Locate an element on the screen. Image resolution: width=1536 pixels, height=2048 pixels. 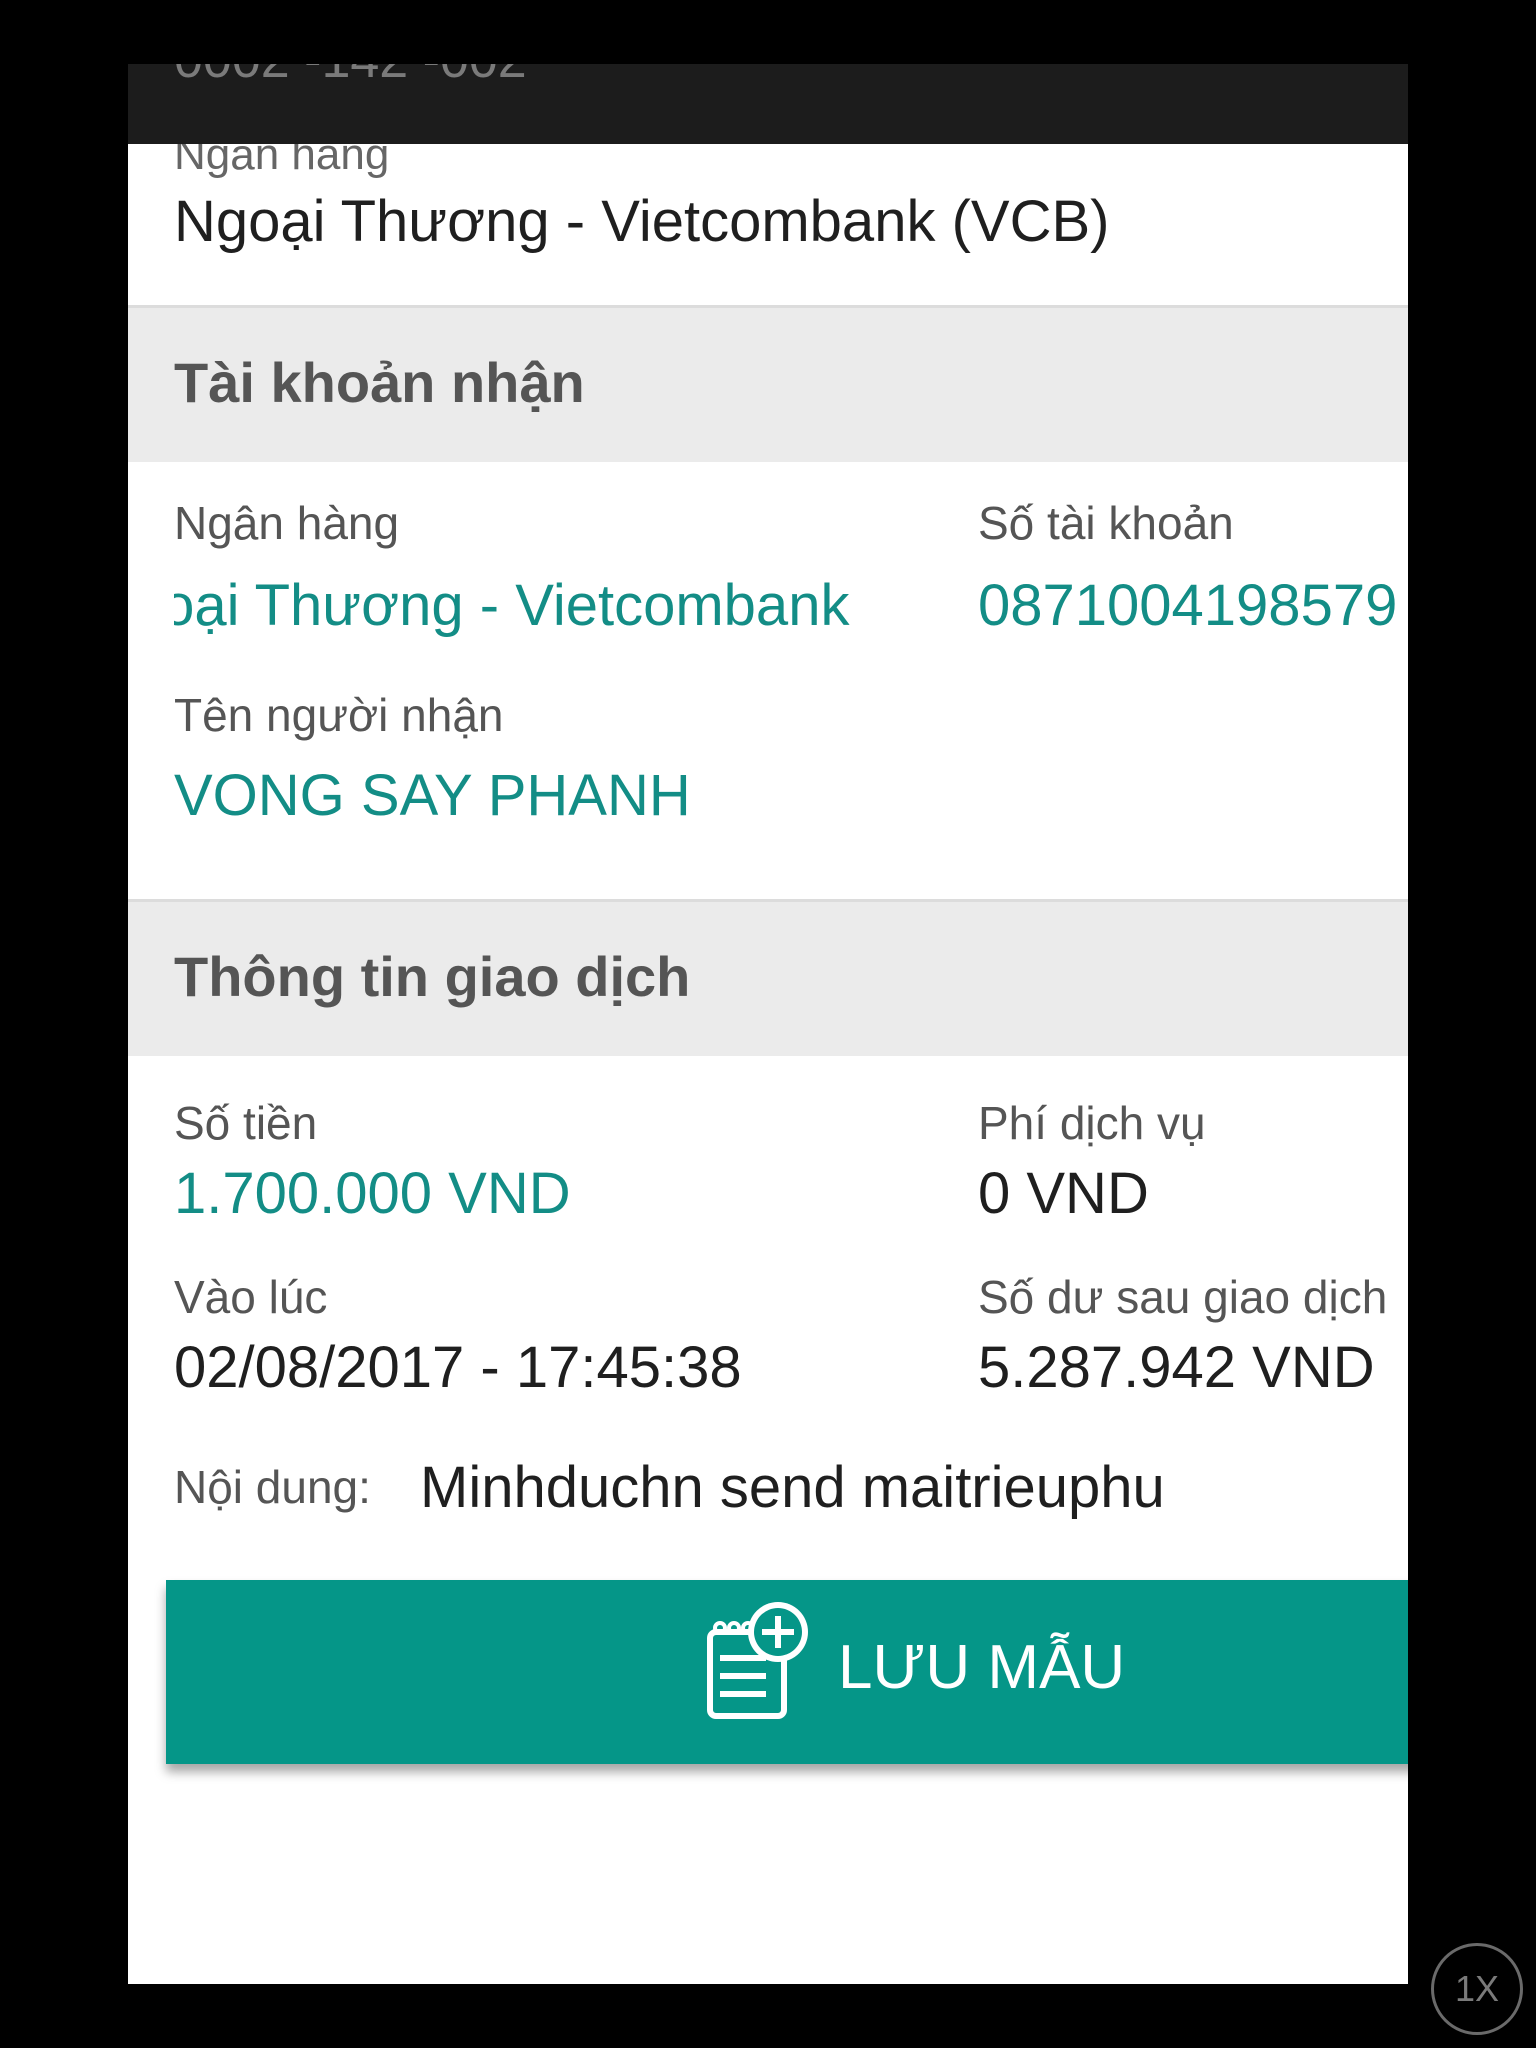
receiver-bank-value: Ngoại Thương - Vietcombank is located at coordinates (512, 605).